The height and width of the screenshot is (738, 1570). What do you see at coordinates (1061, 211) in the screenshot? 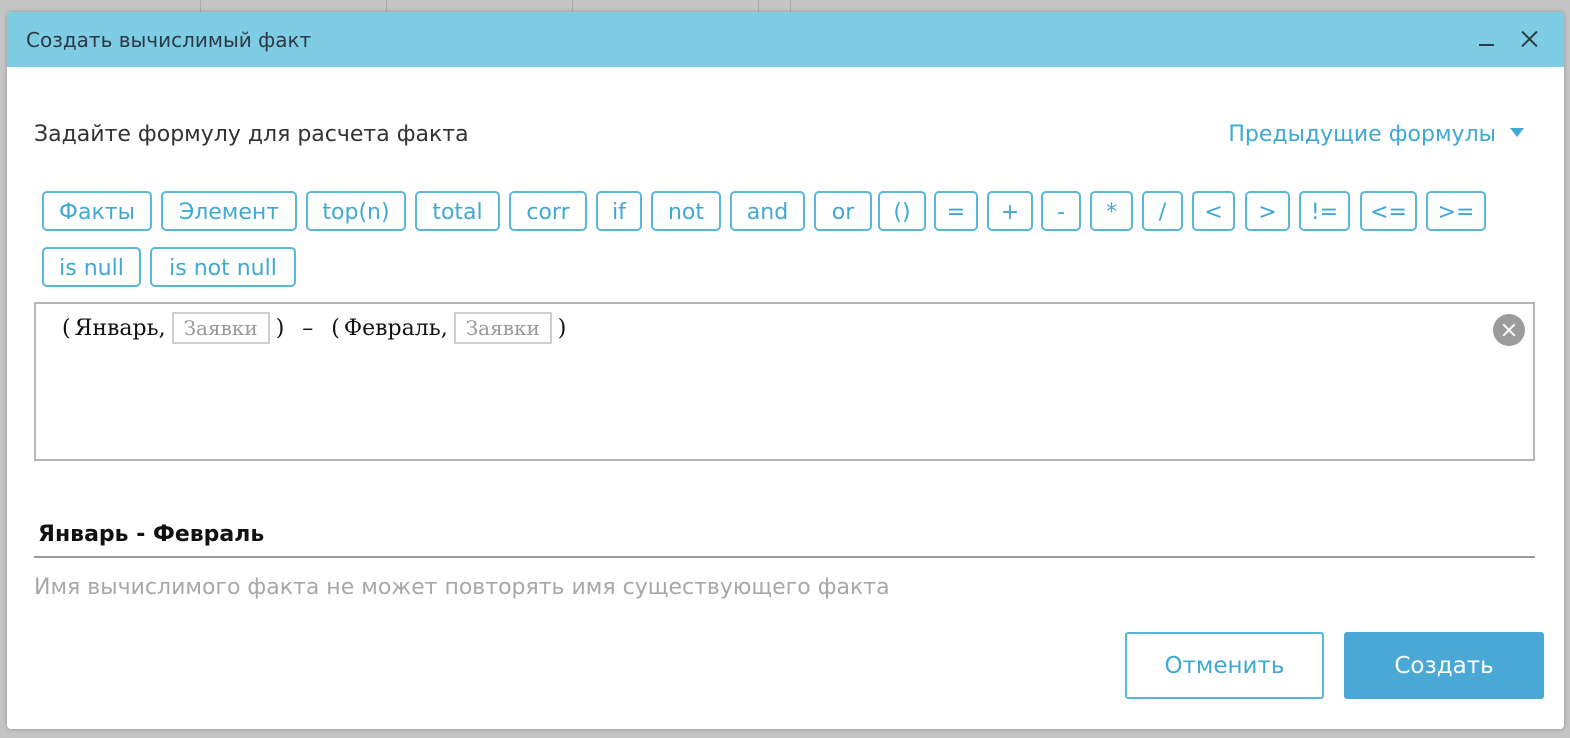
I see `operator-button: -` at bounding box center [1061, 211].